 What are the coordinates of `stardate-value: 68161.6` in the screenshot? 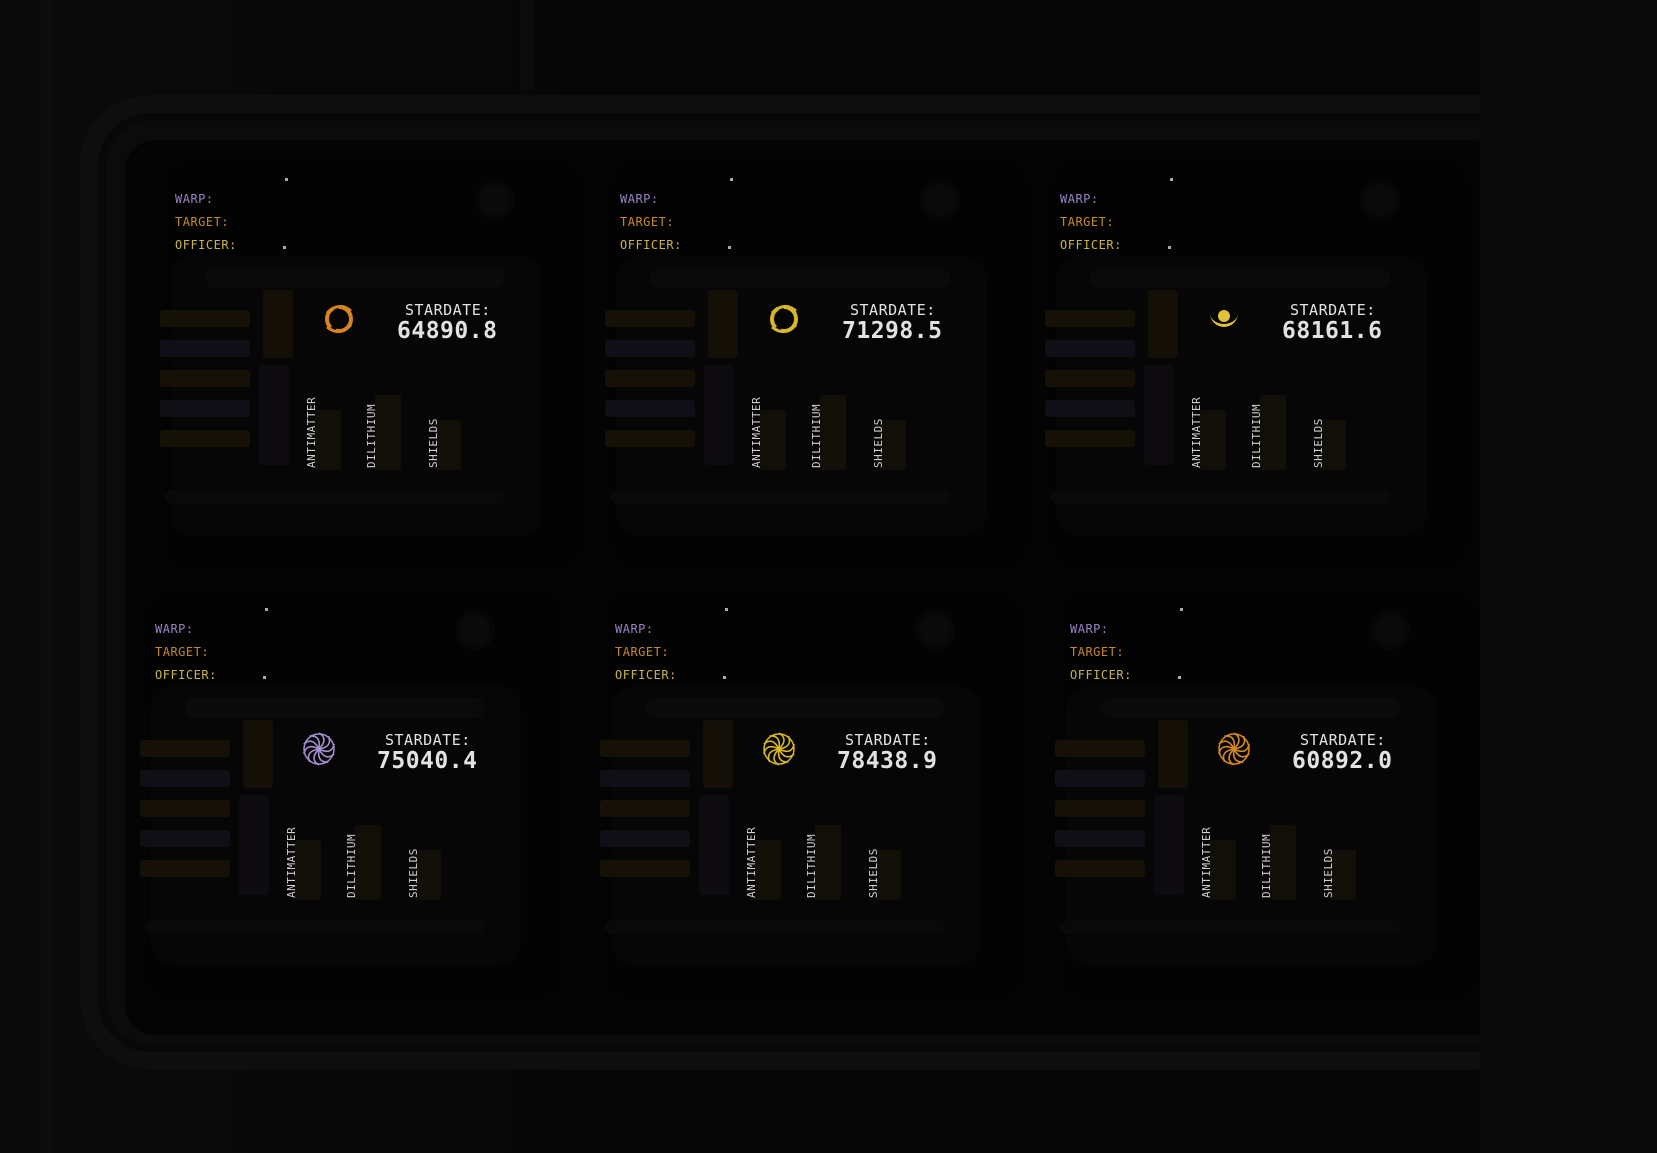 It's located at (1332, 331).